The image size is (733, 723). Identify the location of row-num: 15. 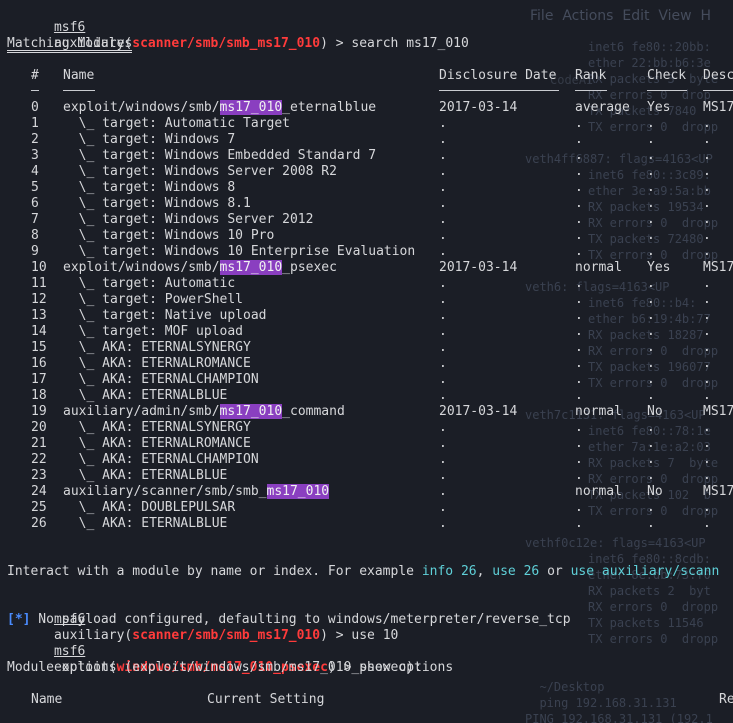
(39, 347).